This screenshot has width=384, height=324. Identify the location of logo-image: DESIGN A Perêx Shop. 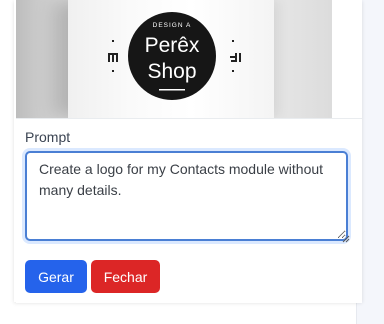
(174, 56).